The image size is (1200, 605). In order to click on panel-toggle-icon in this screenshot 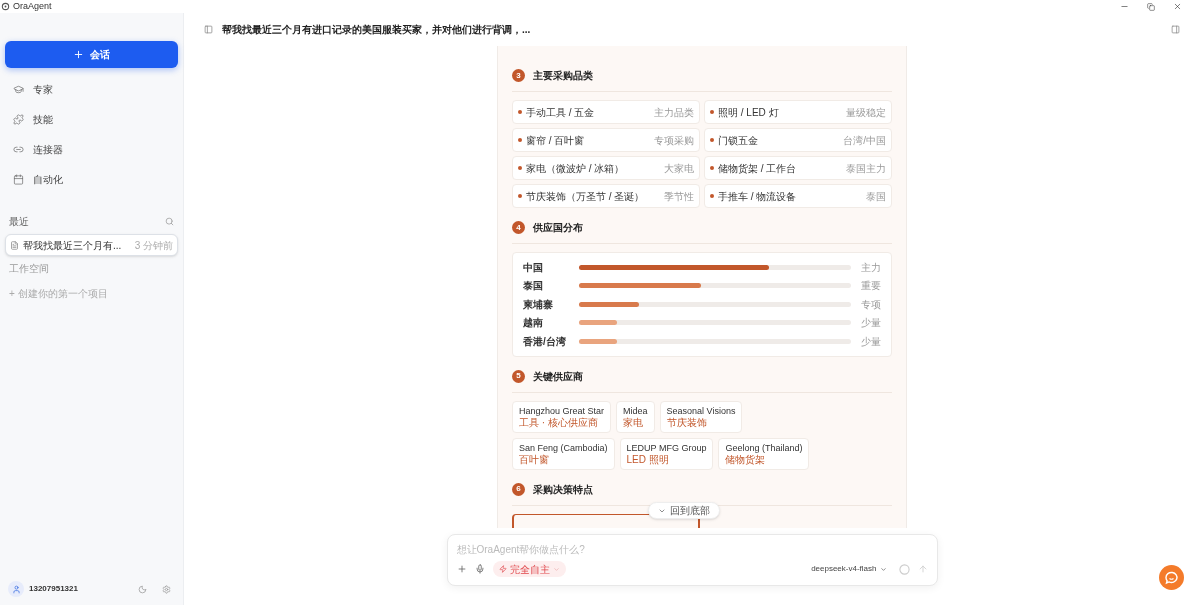, I will do `click(1175, 29)`.